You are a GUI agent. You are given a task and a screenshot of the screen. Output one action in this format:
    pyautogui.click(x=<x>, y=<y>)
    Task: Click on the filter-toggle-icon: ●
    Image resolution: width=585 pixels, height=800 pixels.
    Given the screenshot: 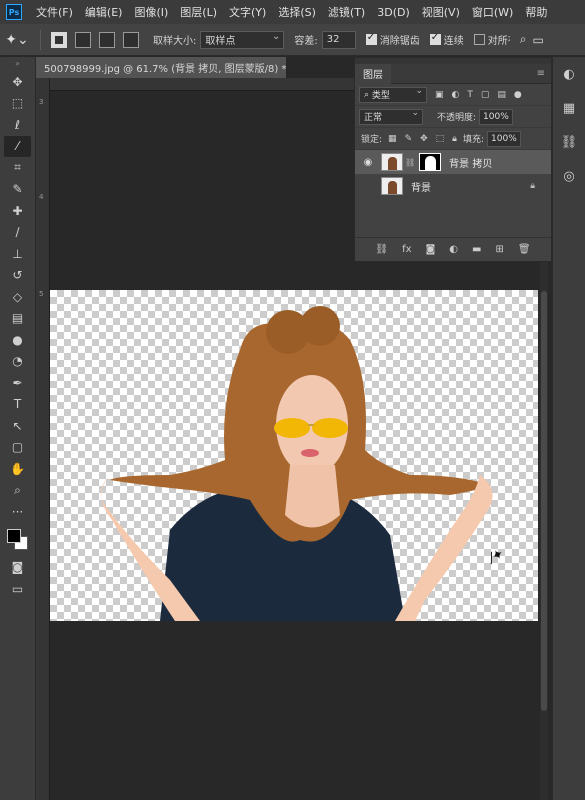 What is the action you would take?
    pyautogui.click(x=518, y=95)
    